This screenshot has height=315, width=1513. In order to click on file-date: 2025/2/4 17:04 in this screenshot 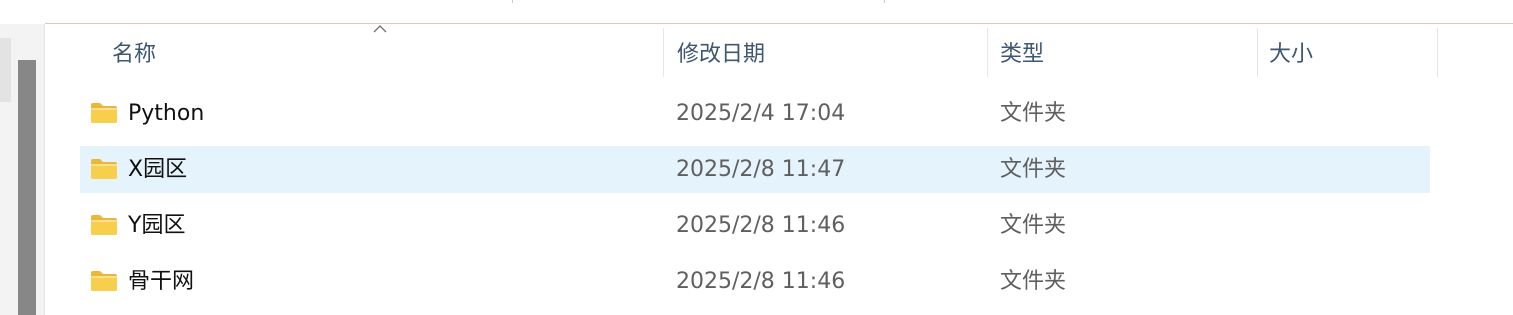, I will do `click(761, 113)`.